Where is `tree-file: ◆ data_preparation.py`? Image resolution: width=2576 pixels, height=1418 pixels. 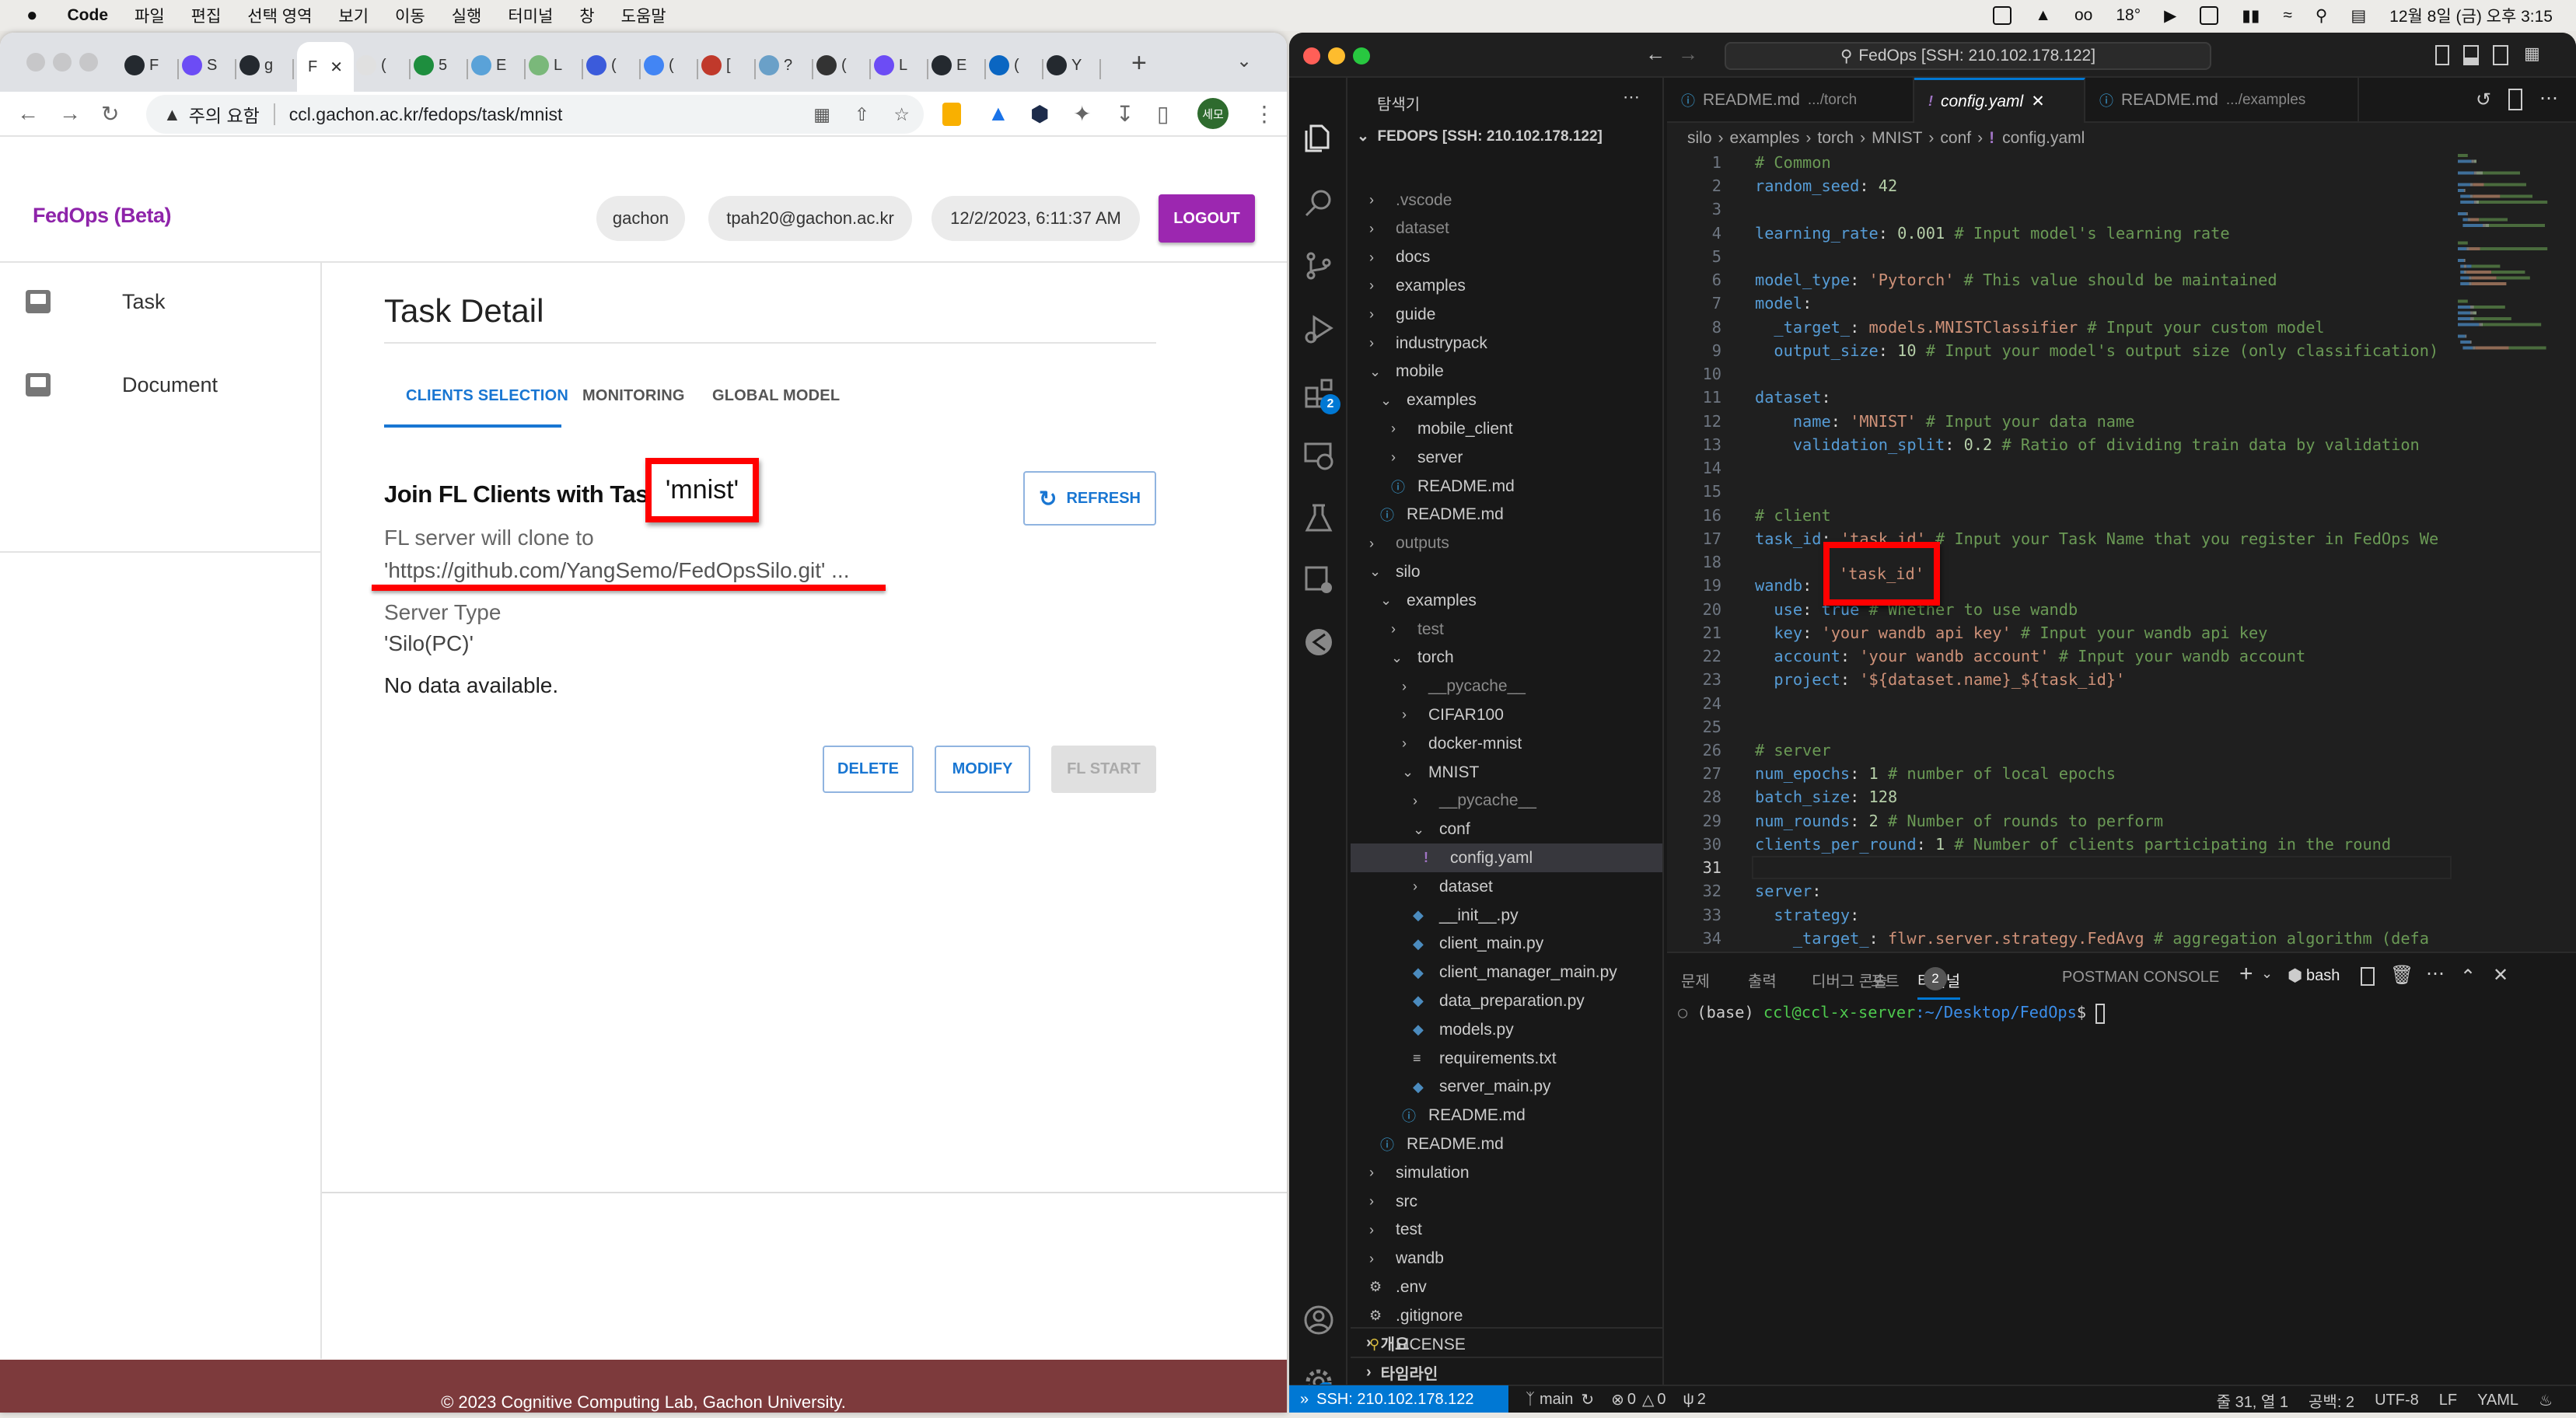
tree-file: ◆ data_preparation.py is located at coordinates (1506, 1001).